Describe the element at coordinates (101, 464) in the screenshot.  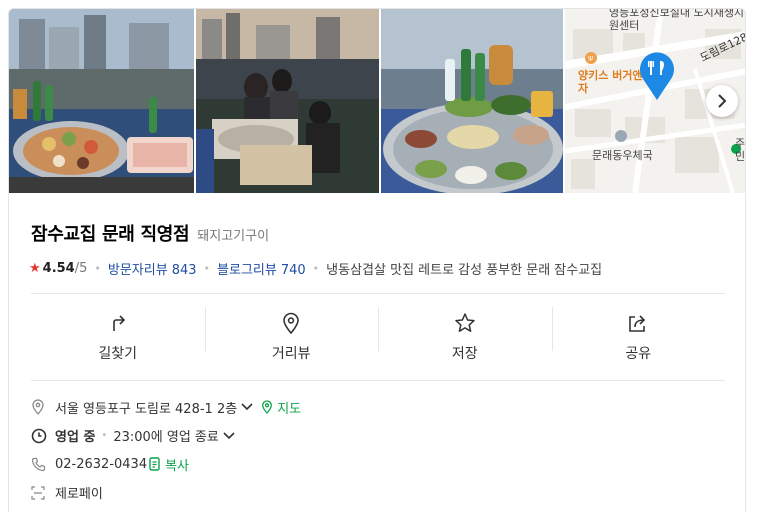
I see `phone-number: 02-2632-0434` at that location.